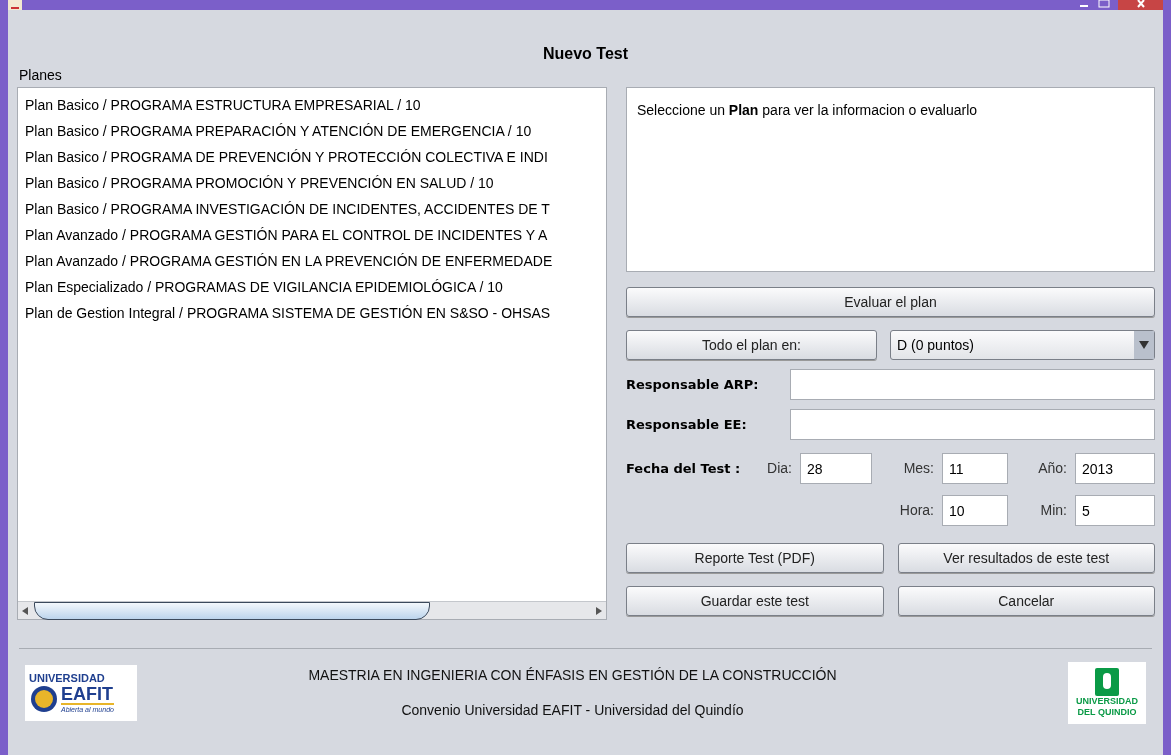 The height and width of the screenshot is (755, 1171). I want to click on plan-item: Plan Basico / PROGRAMA ESTRUCTURA EMPRESARIAL / 10, so click(223, 105).